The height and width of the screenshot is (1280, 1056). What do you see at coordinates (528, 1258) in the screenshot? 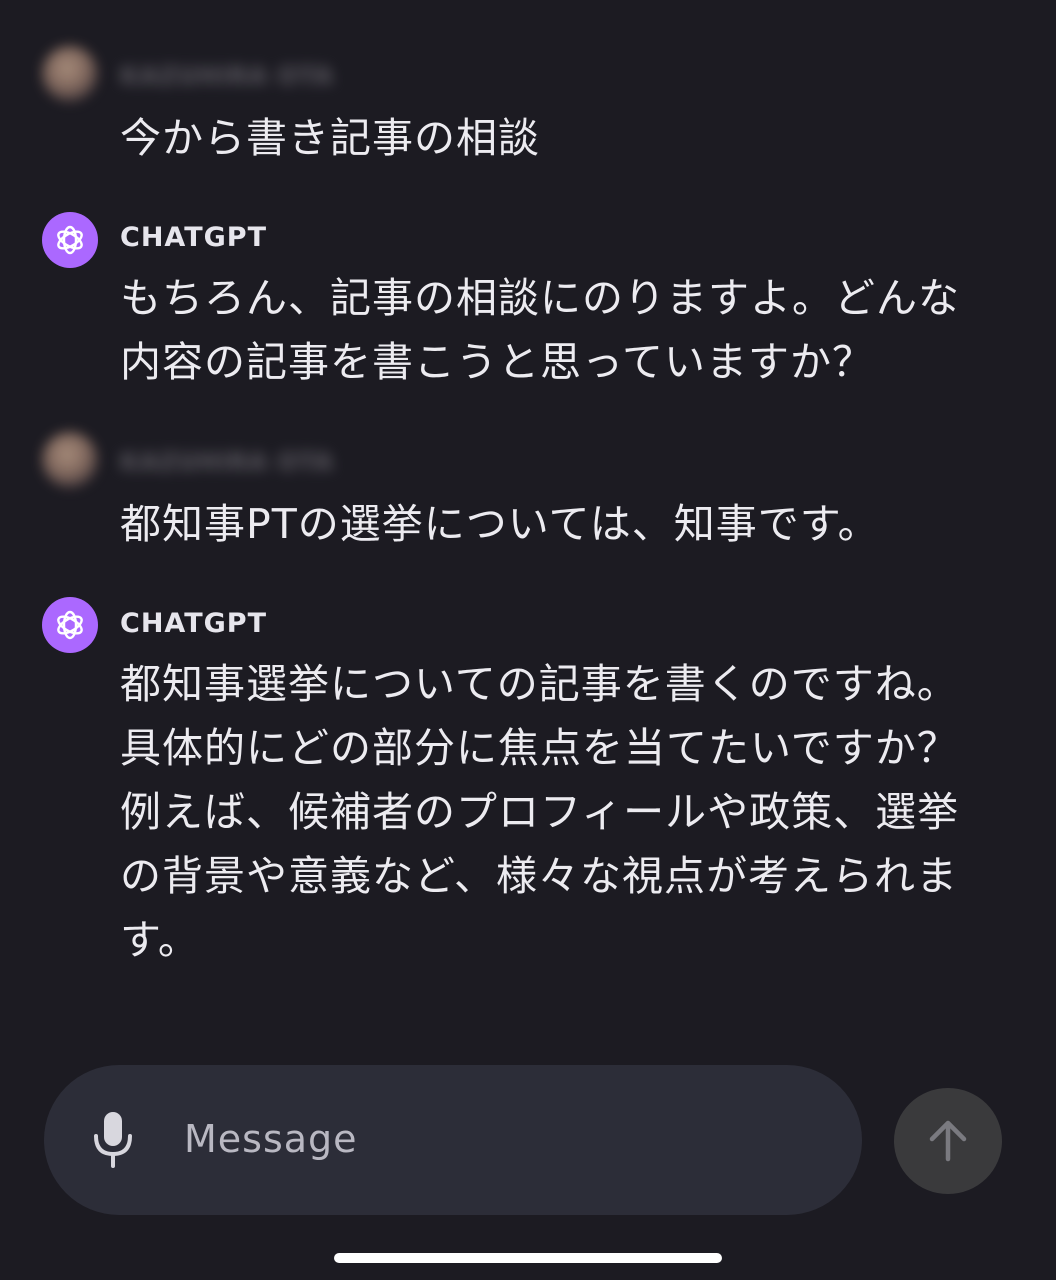
I see `home-indicator` at bounding box center [528, 1258].